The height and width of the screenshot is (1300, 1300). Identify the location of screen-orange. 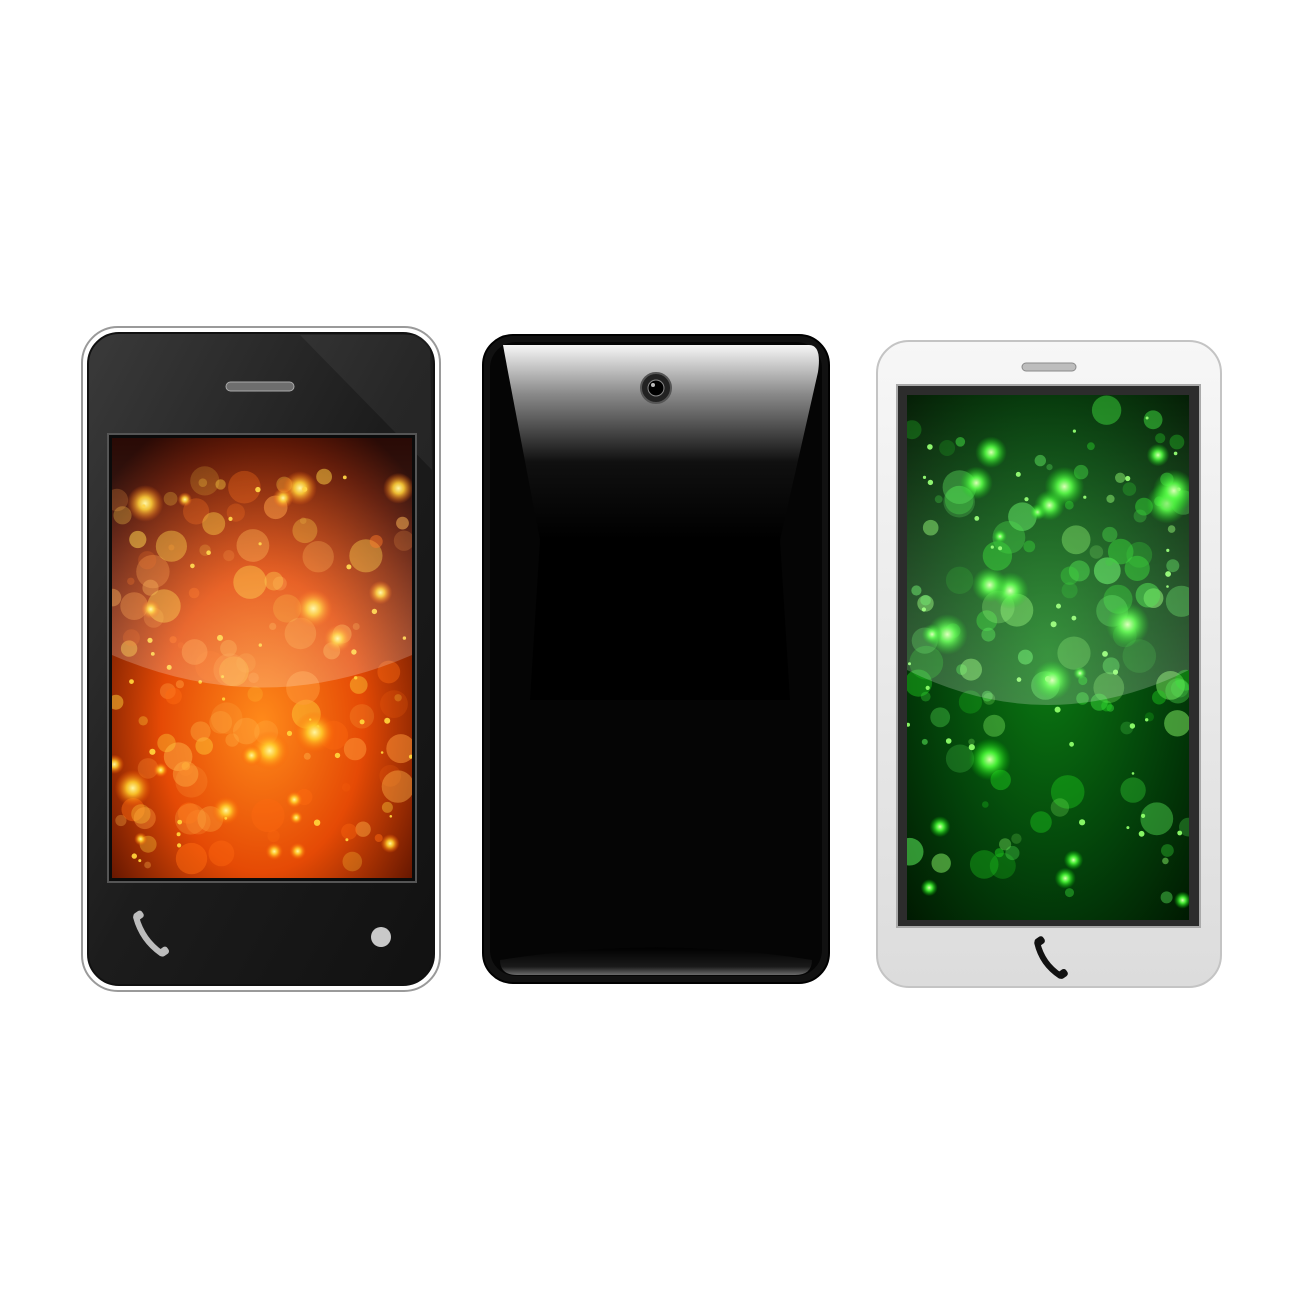
(262, 658).